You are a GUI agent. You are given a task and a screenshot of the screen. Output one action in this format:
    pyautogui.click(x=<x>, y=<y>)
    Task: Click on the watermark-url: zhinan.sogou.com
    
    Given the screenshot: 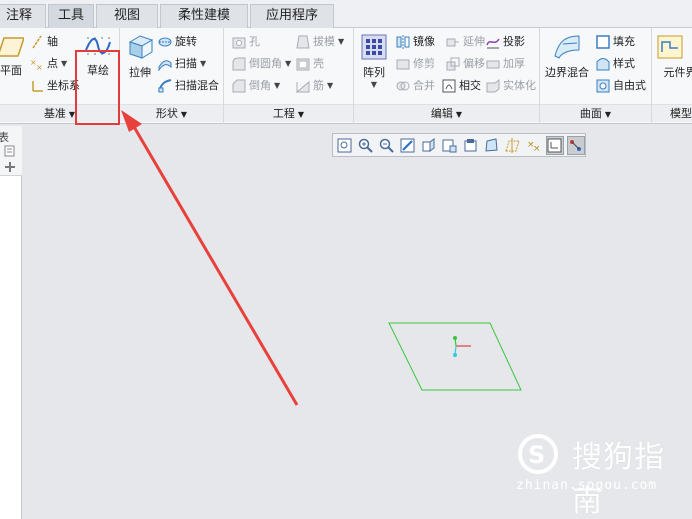 What is the action you would take?
    pyautogui.click(x=587, y=485)
    